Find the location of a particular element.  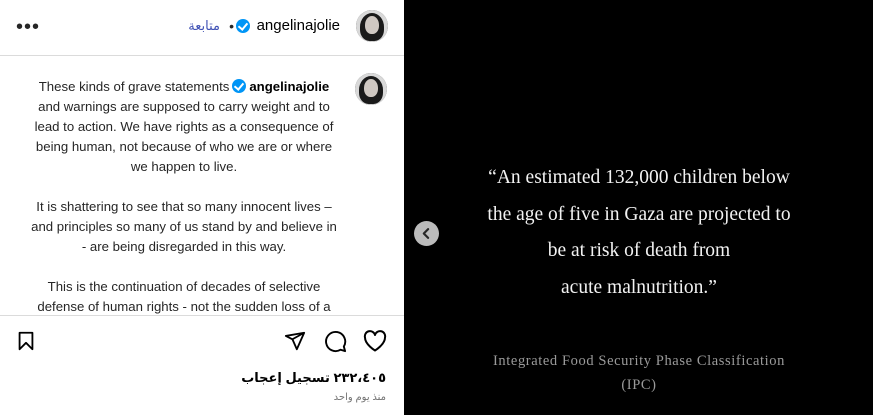

likes-count: ٢٣٢،٤٠٥ تسجيل إعجاب is located at coordinates (313, 378).